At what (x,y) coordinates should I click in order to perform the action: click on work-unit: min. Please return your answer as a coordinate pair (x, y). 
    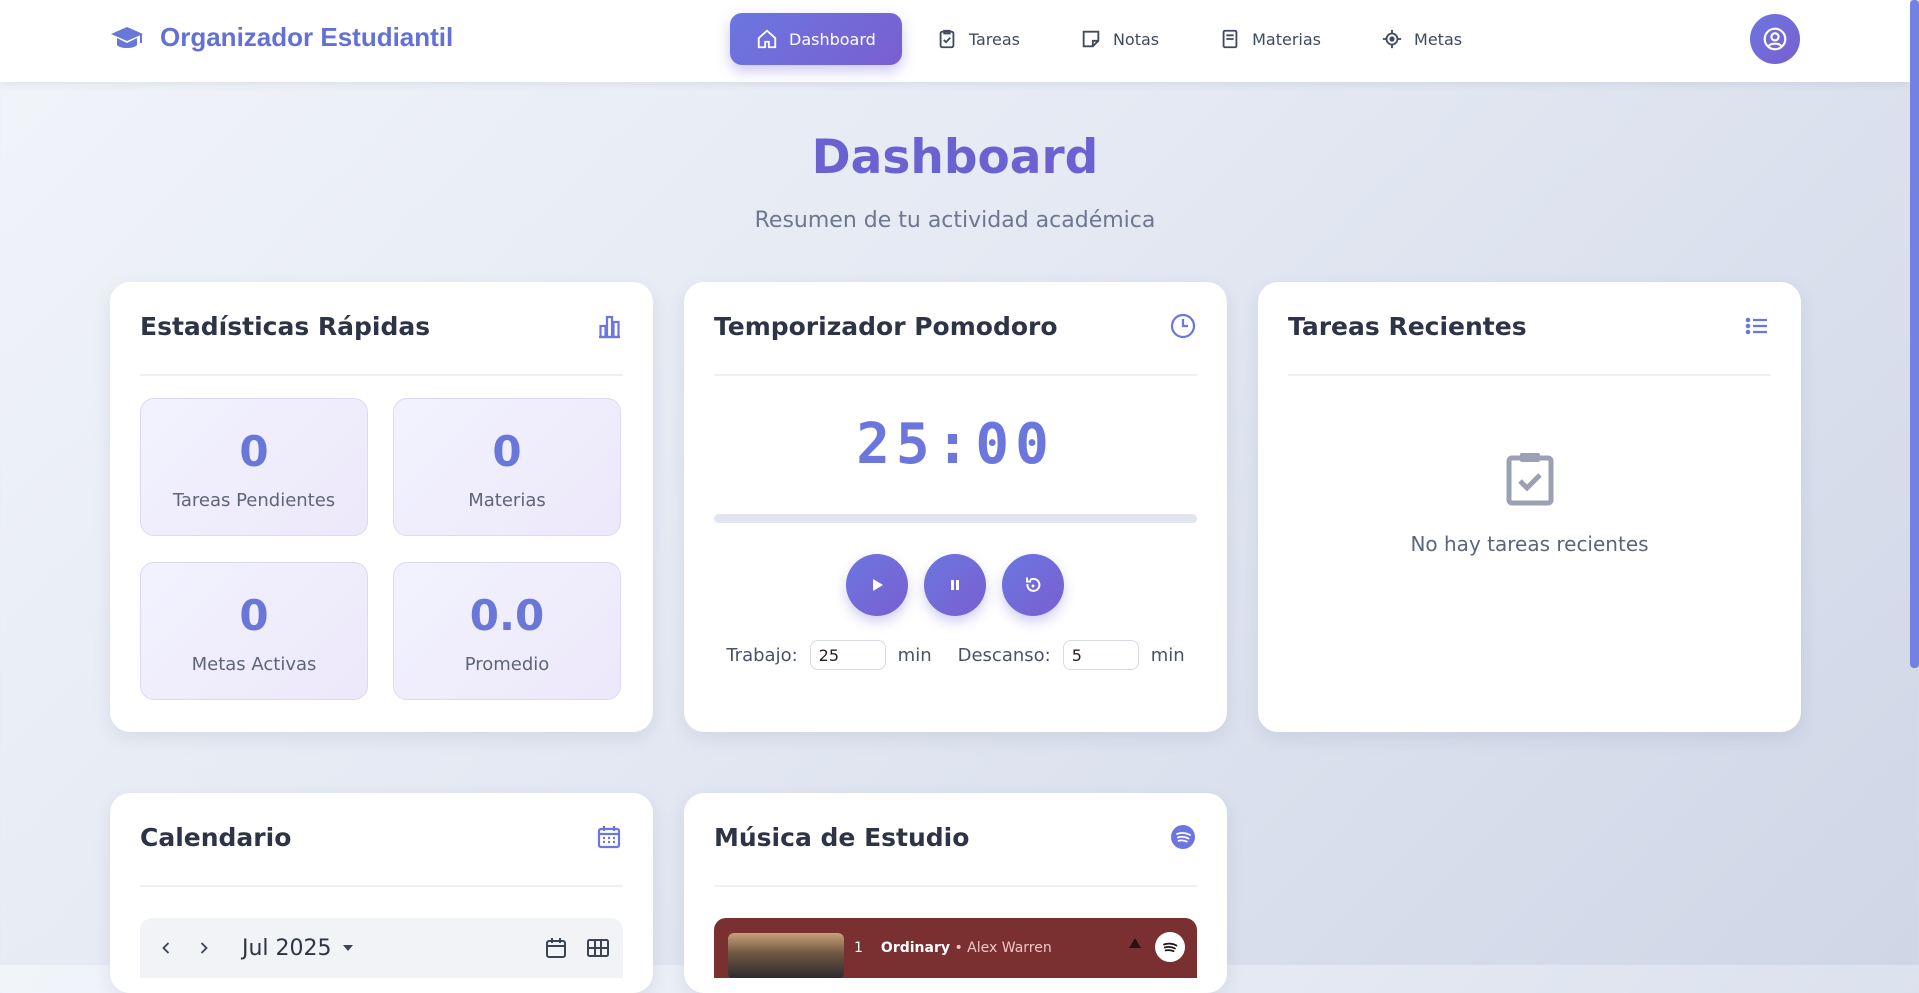
    Looking at the image, I should click on (914, 655).